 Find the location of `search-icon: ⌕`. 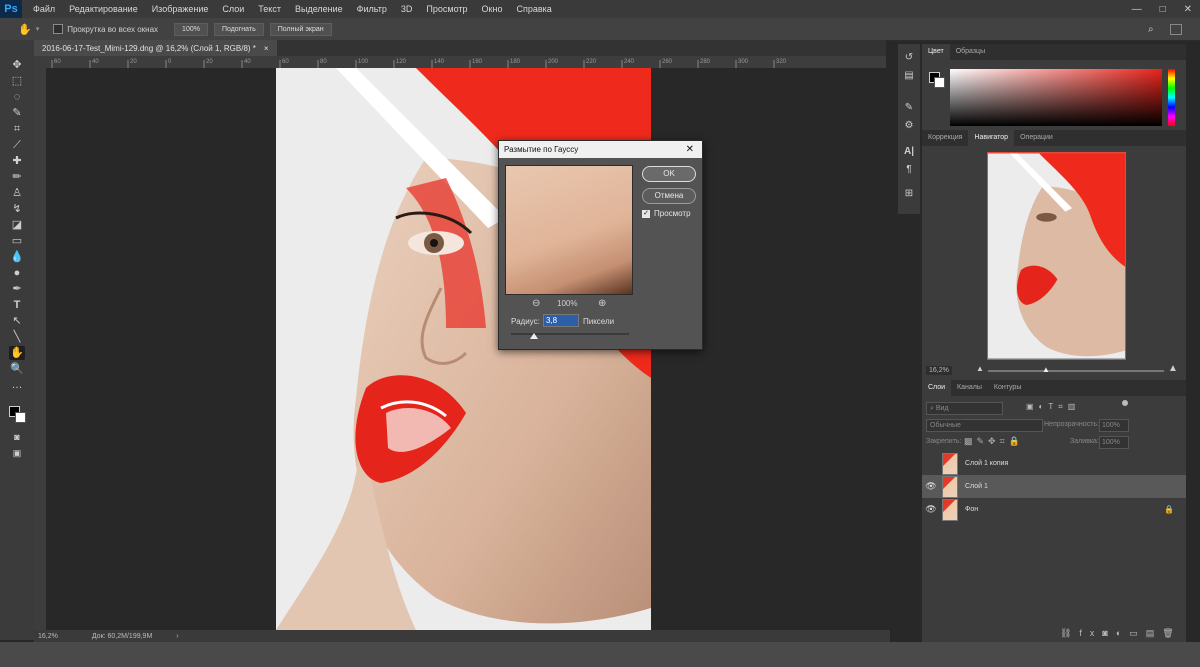

search-icon: ⌕ is located at coordinates (1151, 29).